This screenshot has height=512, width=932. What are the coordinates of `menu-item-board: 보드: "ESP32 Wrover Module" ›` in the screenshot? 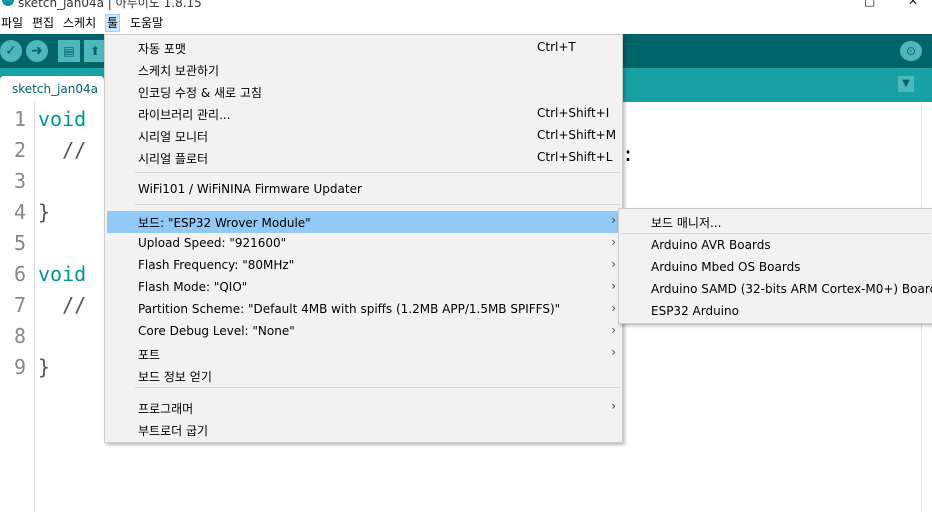 It's located at (363, 222).